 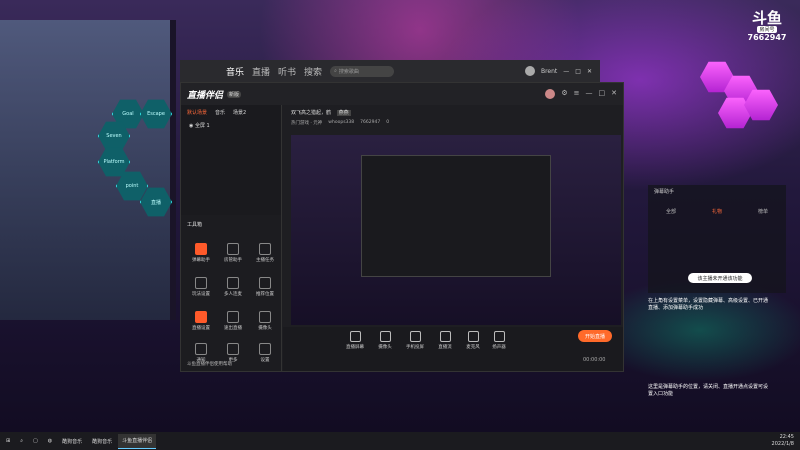 I want to click on rain-window, so click(x=88, y=170).